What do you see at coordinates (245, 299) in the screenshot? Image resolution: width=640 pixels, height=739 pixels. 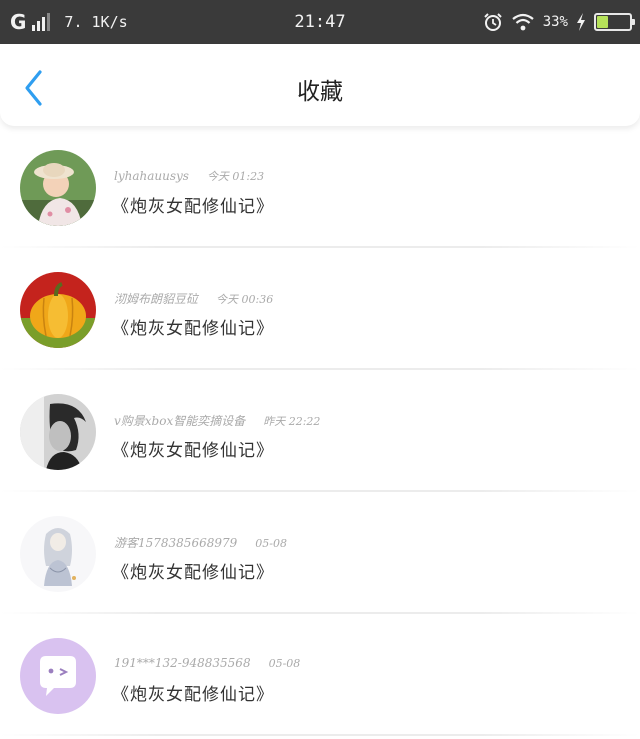 I see `timestamp: 今天 00:36` at bounding box center [245, 299].